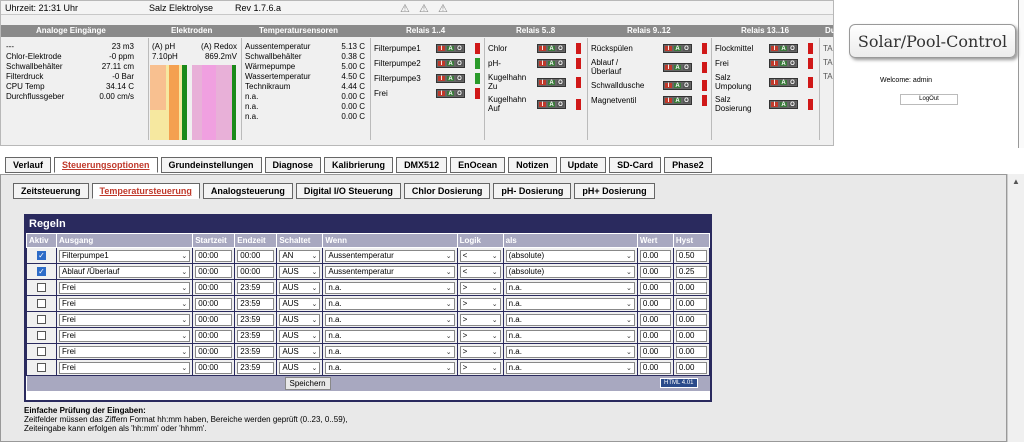  Describe the element at coordinates (1016, 181) in the screenshot. I see `scroll-up-icon: ▲` at that location.